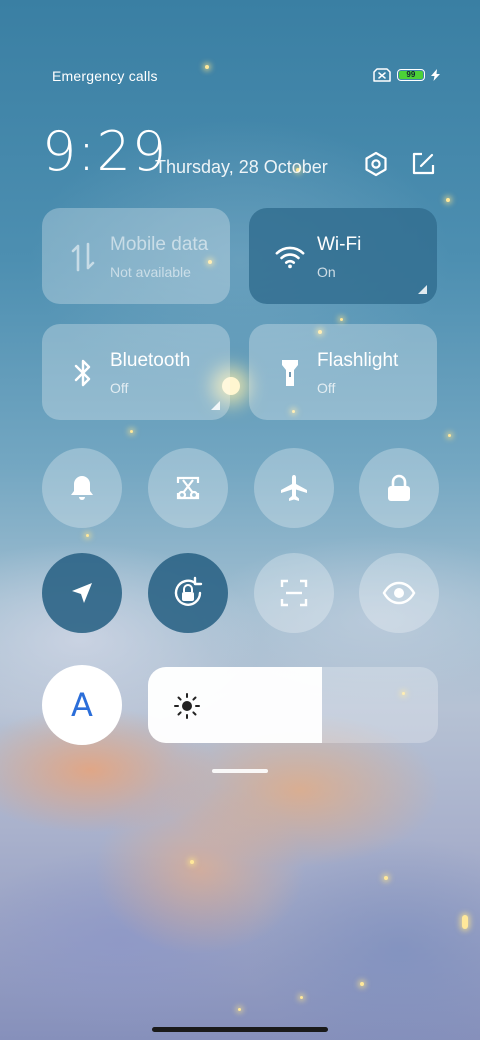 This screenshot has width=480, height=1040. What do you see at coordinates (343, 372) in the screenshot?
I see `flashlight-tile: Flashlight Off` at bounding box center [343, 372].